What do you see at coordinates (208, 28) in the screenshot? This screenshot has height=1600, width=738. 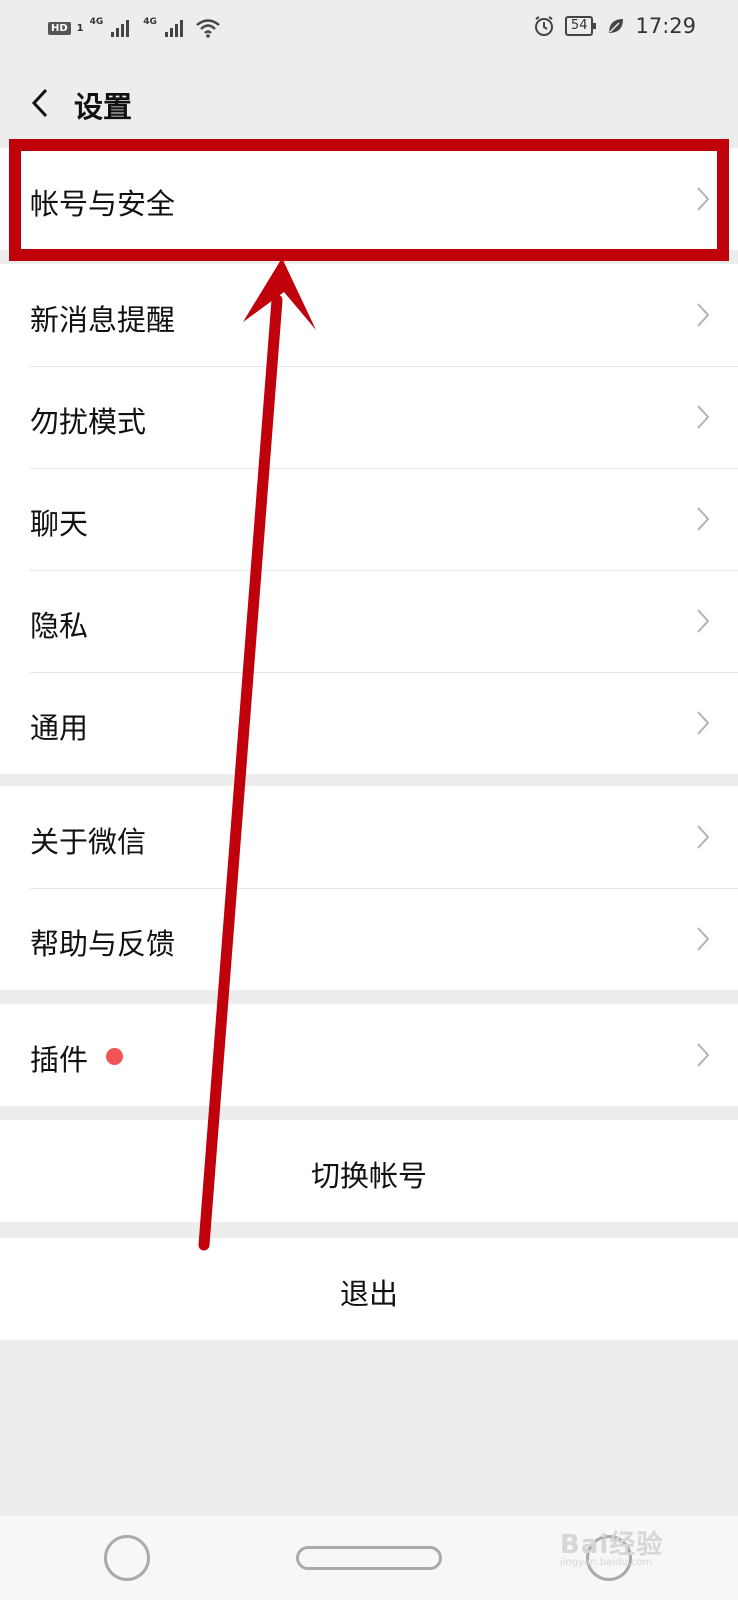 I see `wifi-icon` at bounding box center [208, 28].